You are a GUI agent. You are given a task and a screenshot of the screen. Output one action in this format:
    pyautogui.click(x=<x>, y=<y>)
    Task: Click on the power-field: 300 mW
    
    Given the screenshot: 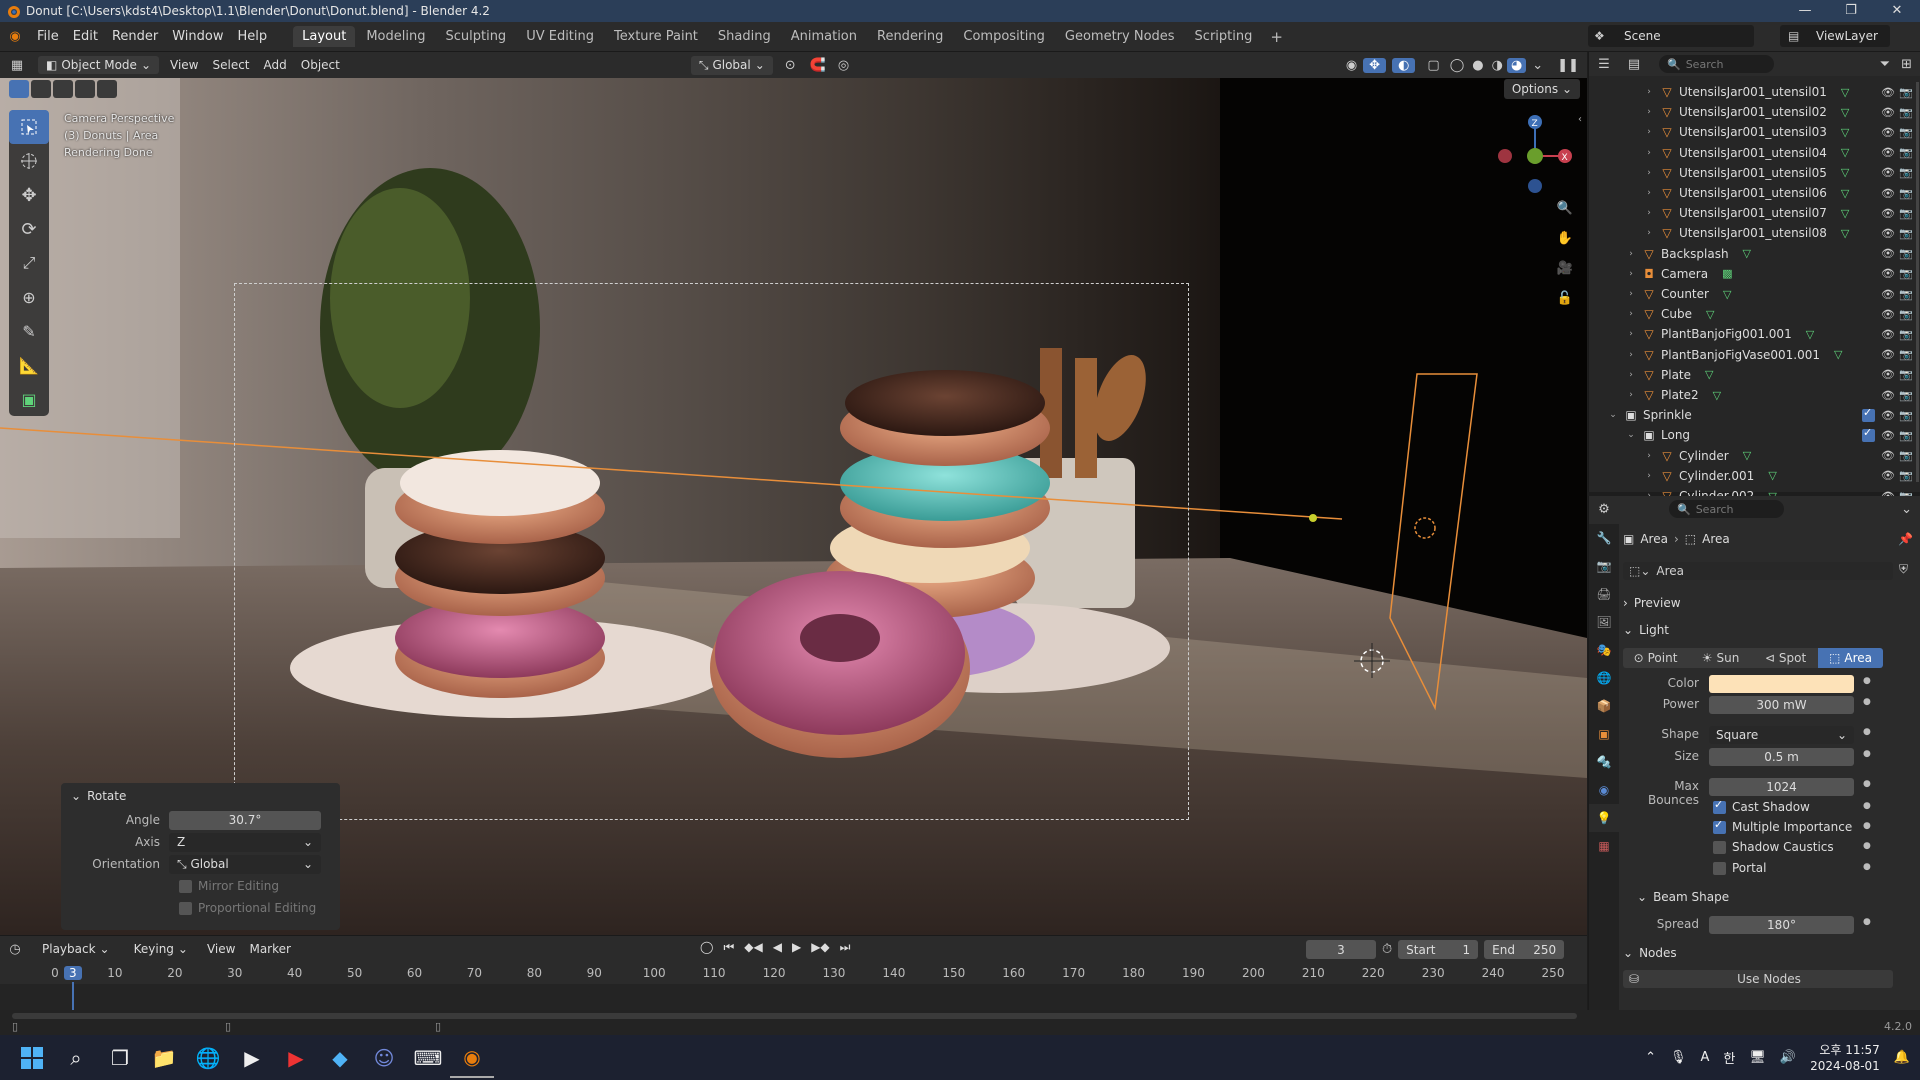 What is the action you would take?
    pyautogui.click(x=1781, y=705)
    